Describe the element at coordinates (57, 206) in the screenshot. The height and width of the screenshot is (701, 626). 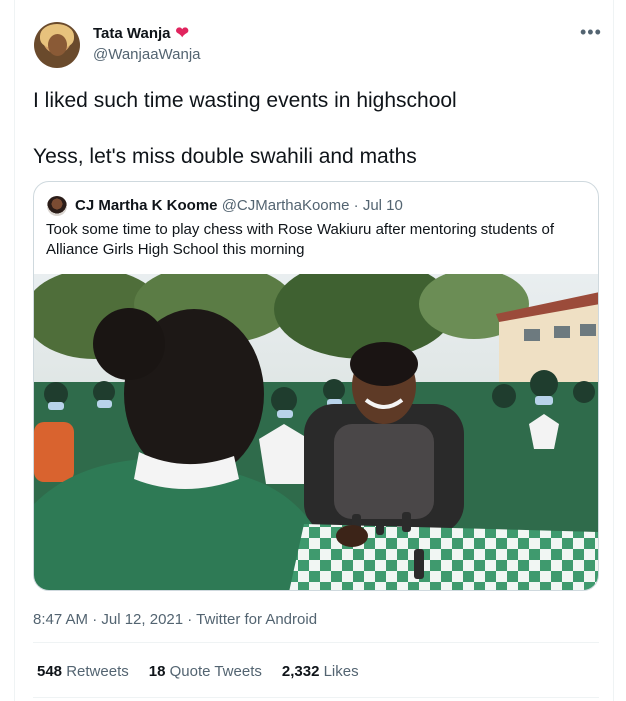
I see `quoted-author-avatar` at that location.